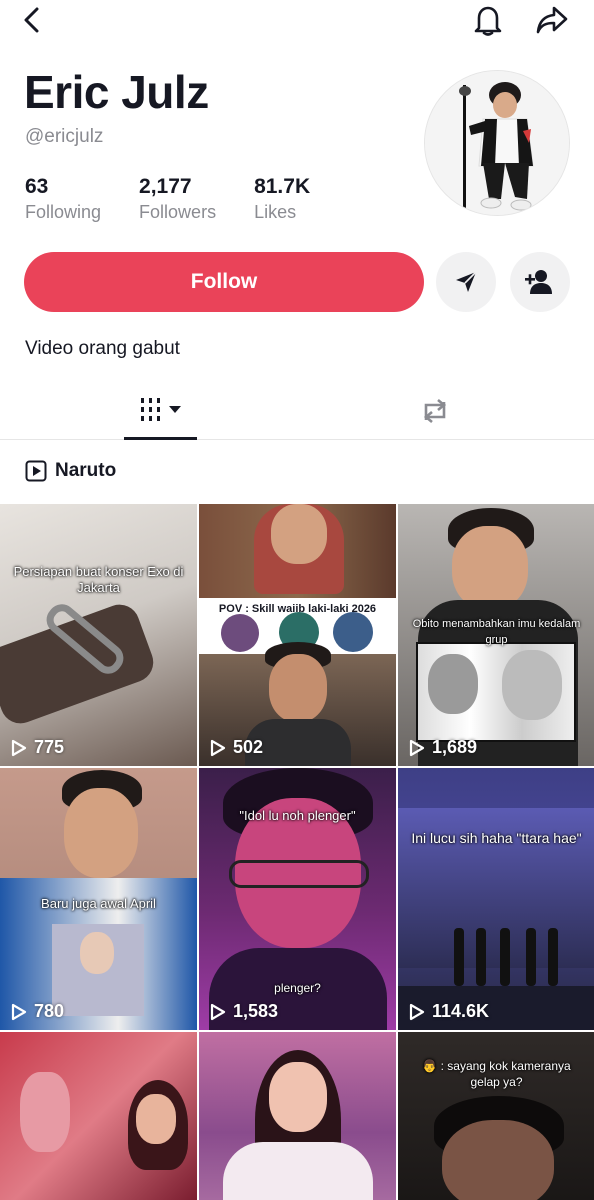  I want to click on video-thumbnail: Obito menambahkan imu kedalam grup 1,689, so click(496, 635).